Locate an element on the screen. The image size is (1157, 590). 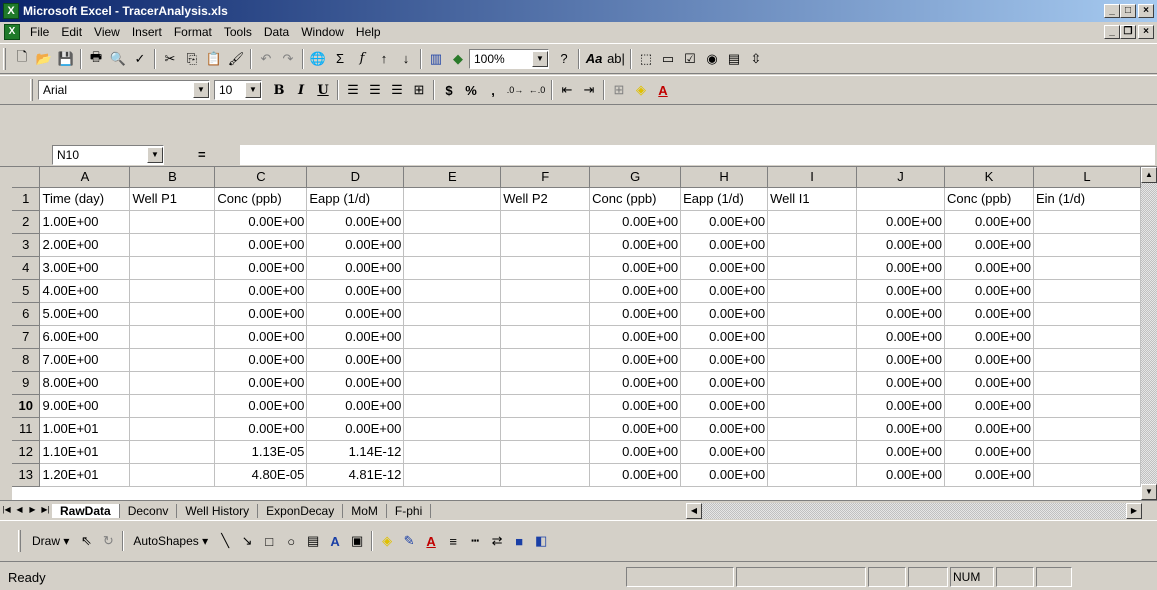
cell: 1.10E+01 is located at coordinates (85, 452).